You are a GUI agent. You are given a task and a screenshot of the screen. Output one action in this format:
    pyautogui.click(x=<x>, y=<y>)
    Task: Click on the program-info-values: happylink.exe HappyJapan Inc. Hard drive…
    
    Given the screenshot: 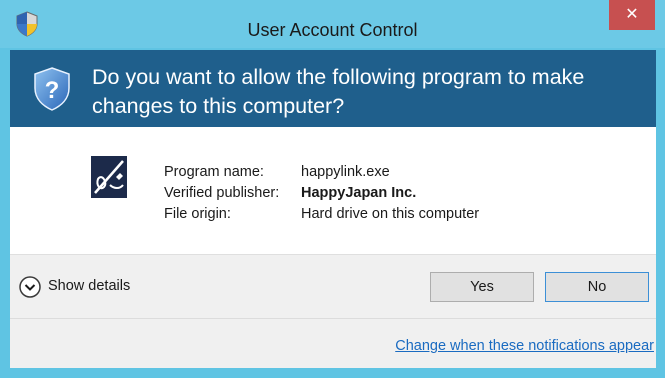 What is the action you would take?
    pyautogui.click(x=390, y=193)
    